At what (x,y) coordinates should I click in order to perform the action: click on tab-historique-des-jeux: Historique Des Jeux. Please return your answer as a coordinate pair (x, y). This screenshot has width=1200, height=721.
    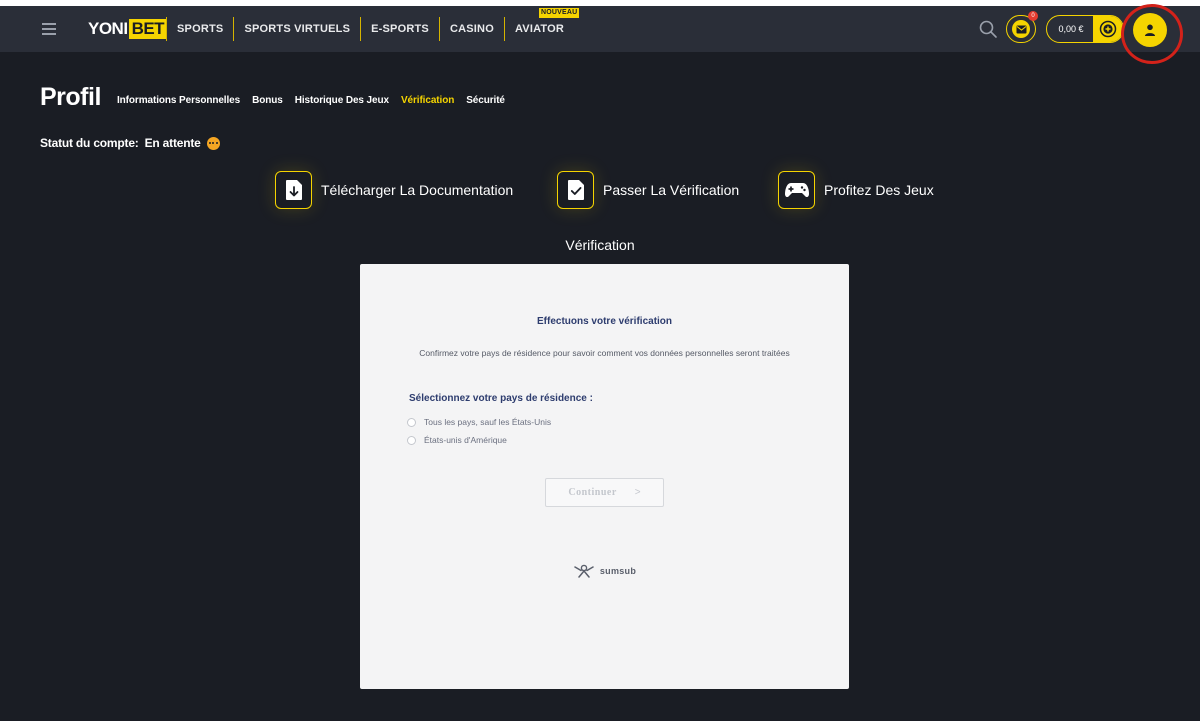
    Looking at the image, I should click on (342, 100).